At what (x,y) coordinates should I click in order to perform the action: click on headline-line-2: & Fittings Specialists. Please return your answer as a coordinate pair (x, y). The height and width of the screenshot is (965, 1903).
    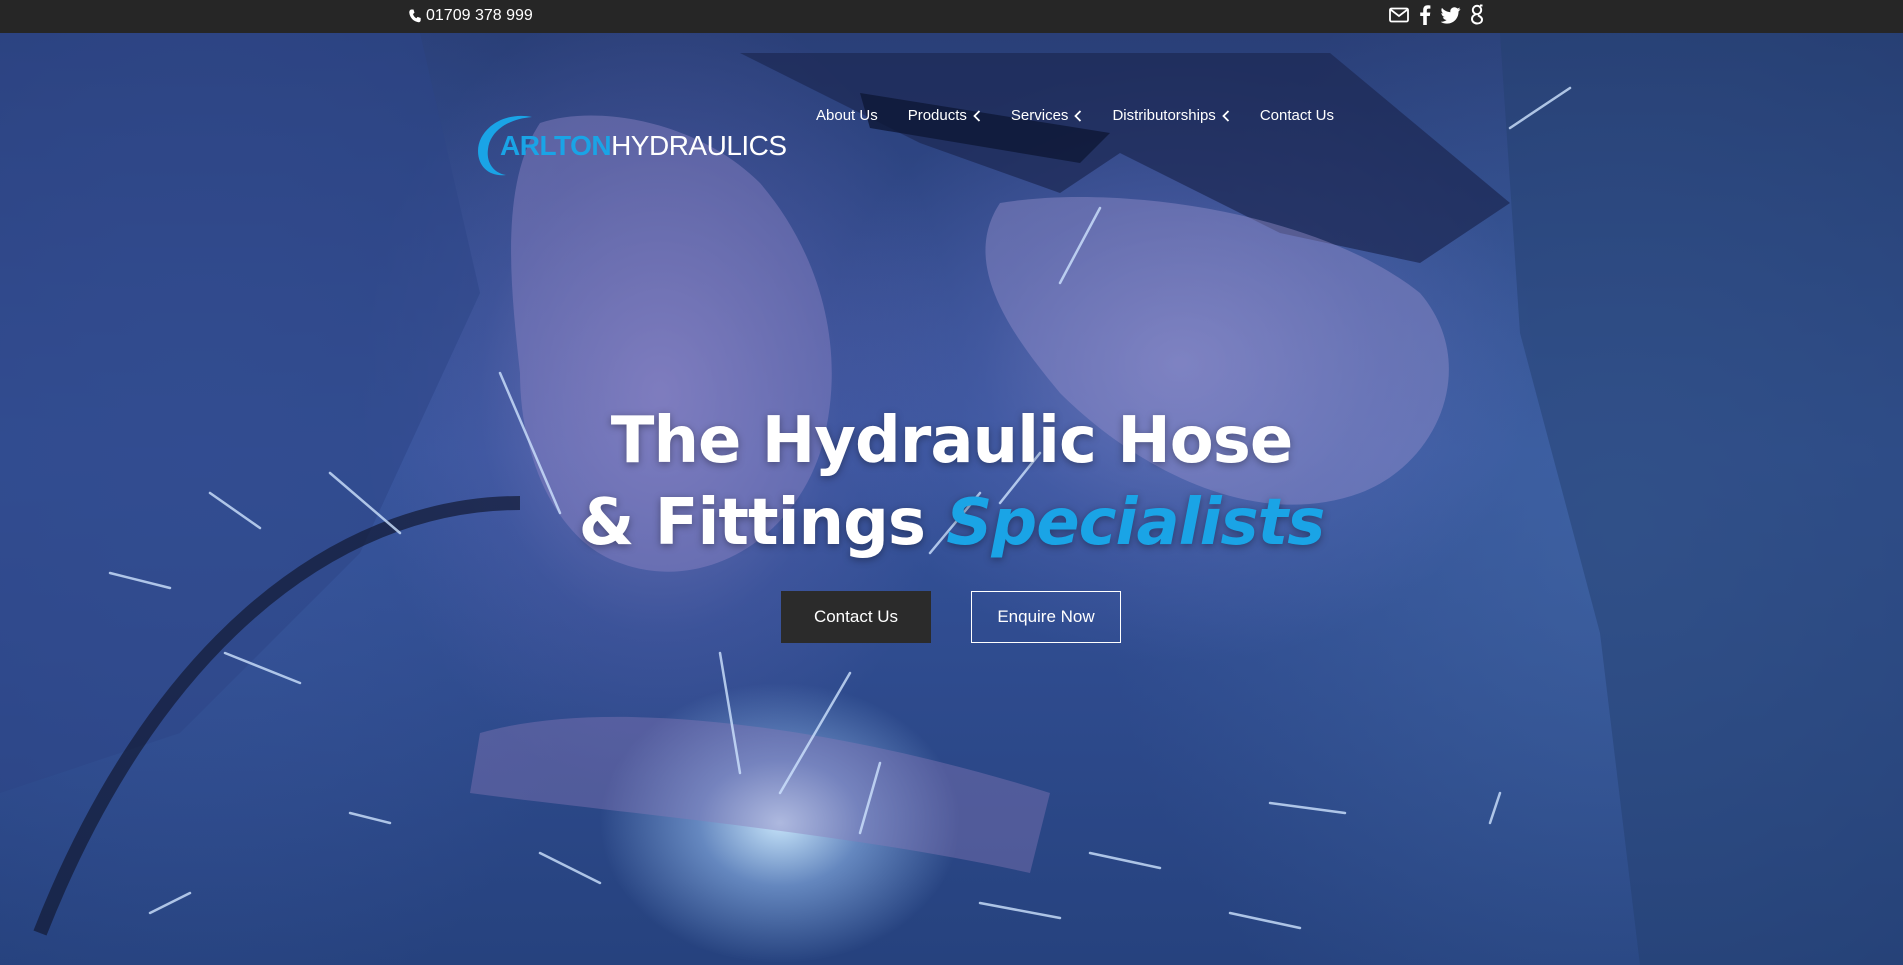
    Looking at the image, I should click on (951, 523).